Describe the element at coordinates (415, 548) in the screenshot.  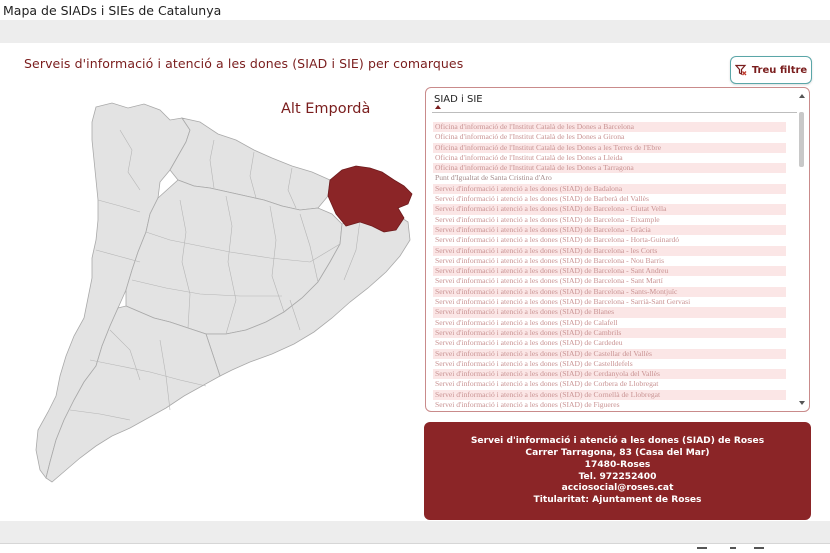
I see `status-bar` at that location.